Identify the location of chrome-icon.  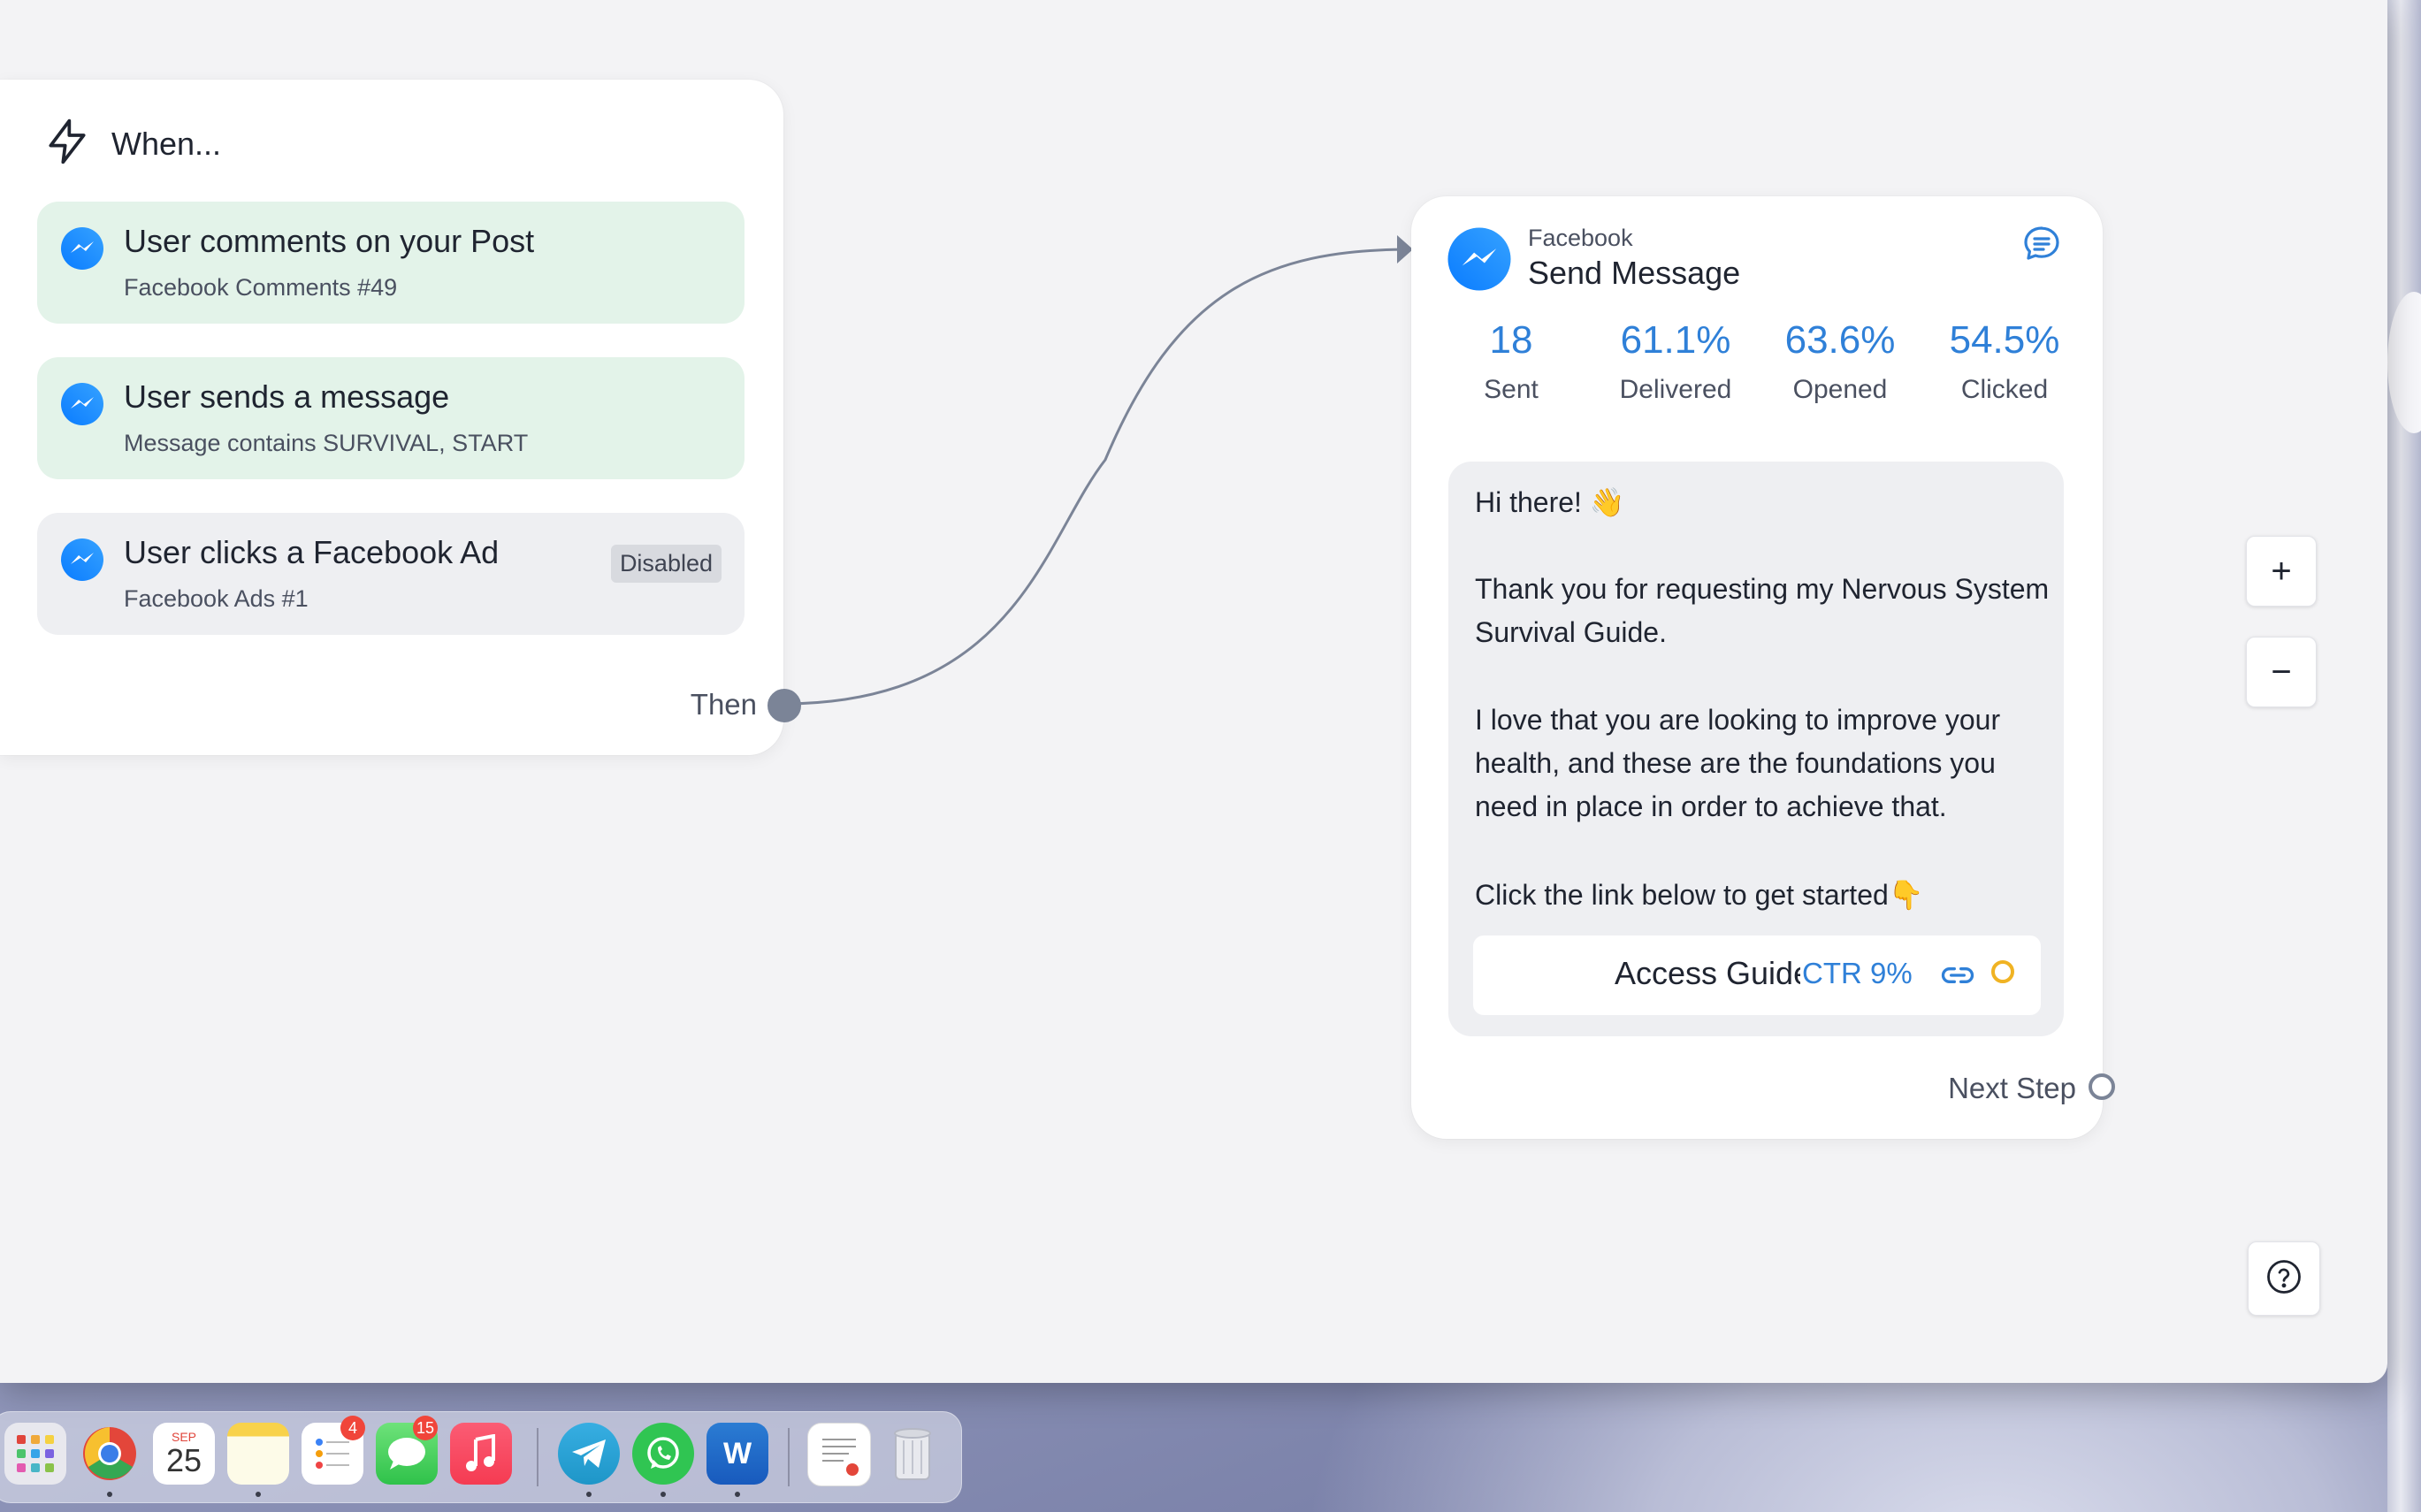
(110, 1454).